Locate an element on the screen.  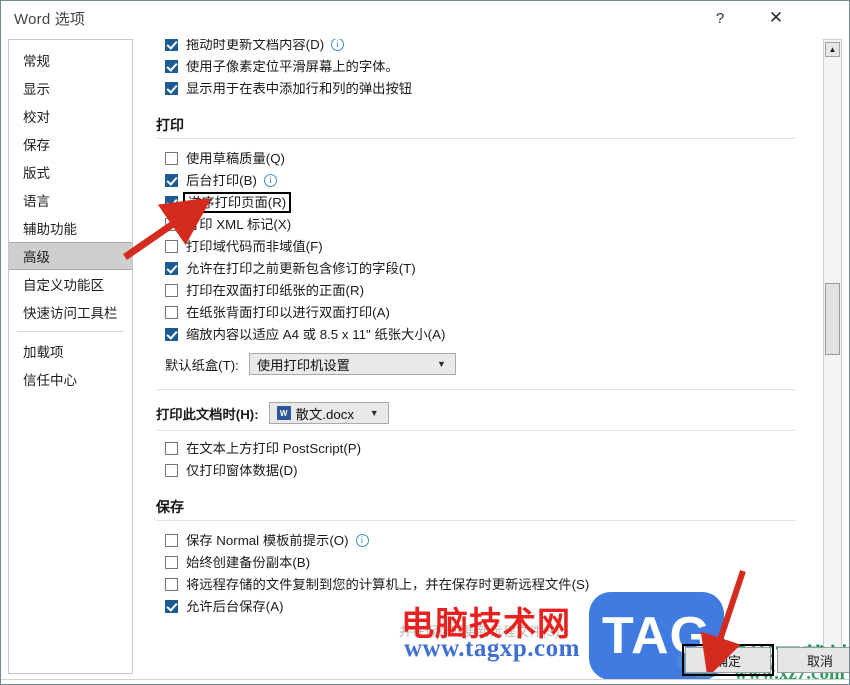
default-tray-label: 默认纸盒(T): is located at coordinates (202, 365).